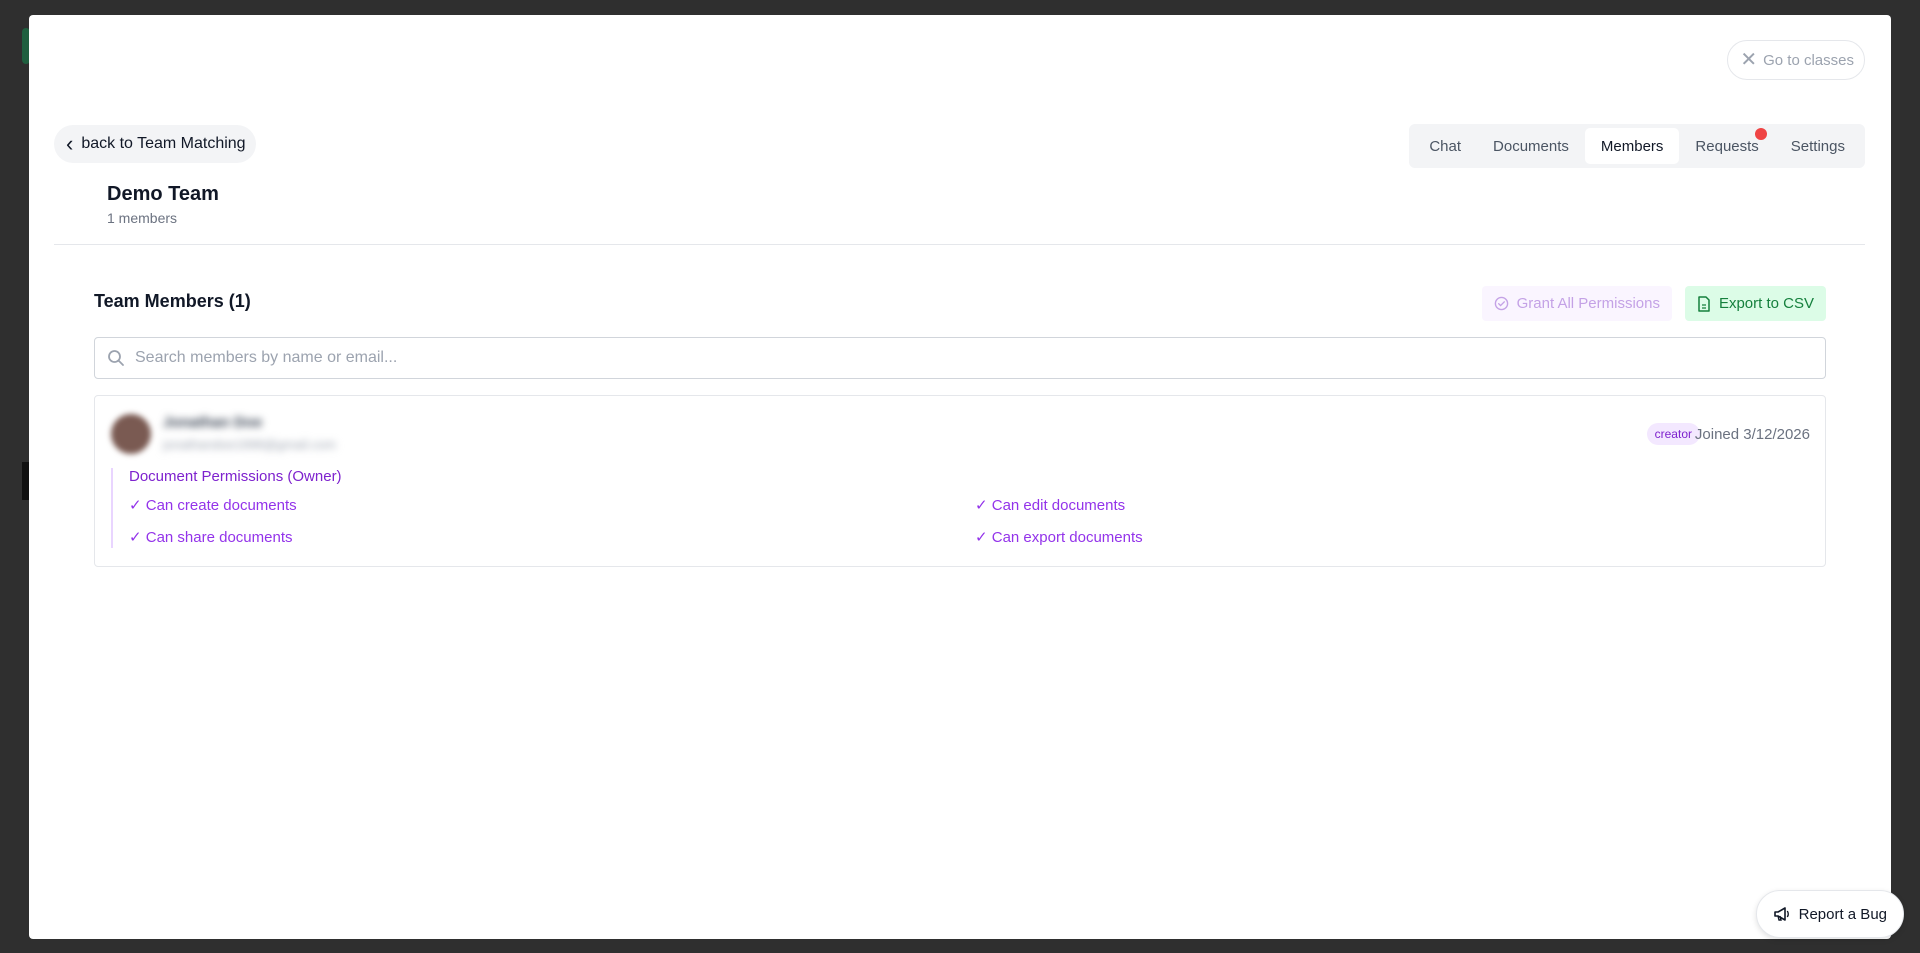 This screenshot has width=1920, height=953. What do you see at coordinates (1749, 60) in the screenshot?
I see `close-icon: ✕` at bounding box center [1749, 60].